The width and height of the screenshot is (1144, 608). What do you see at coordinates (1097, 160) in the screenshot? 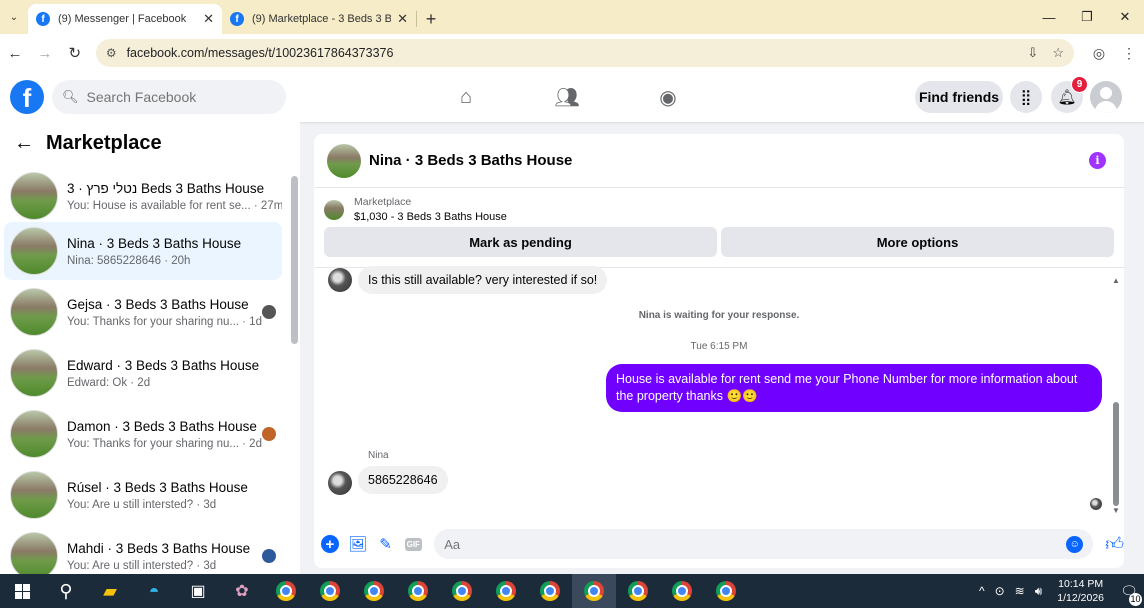
I see `info-icon: i` at bounding box center [1097, 160].